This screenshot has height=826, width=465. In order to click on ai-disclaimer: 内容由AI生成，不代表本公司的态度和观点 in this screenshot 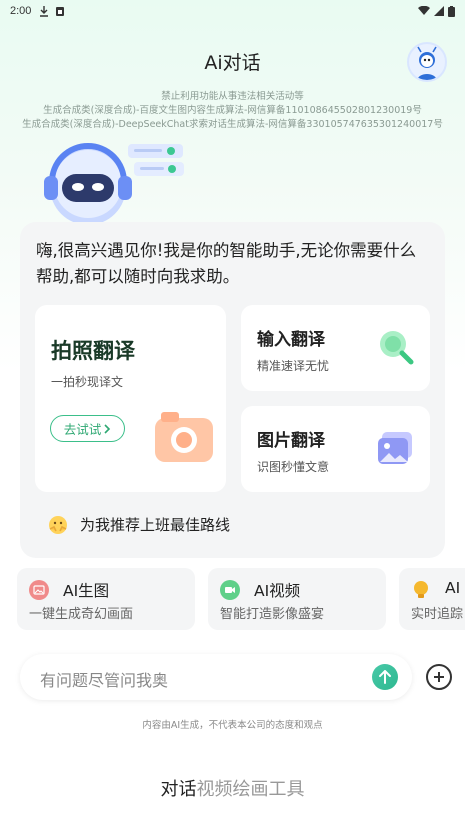, I will do `click(232, 725)`.